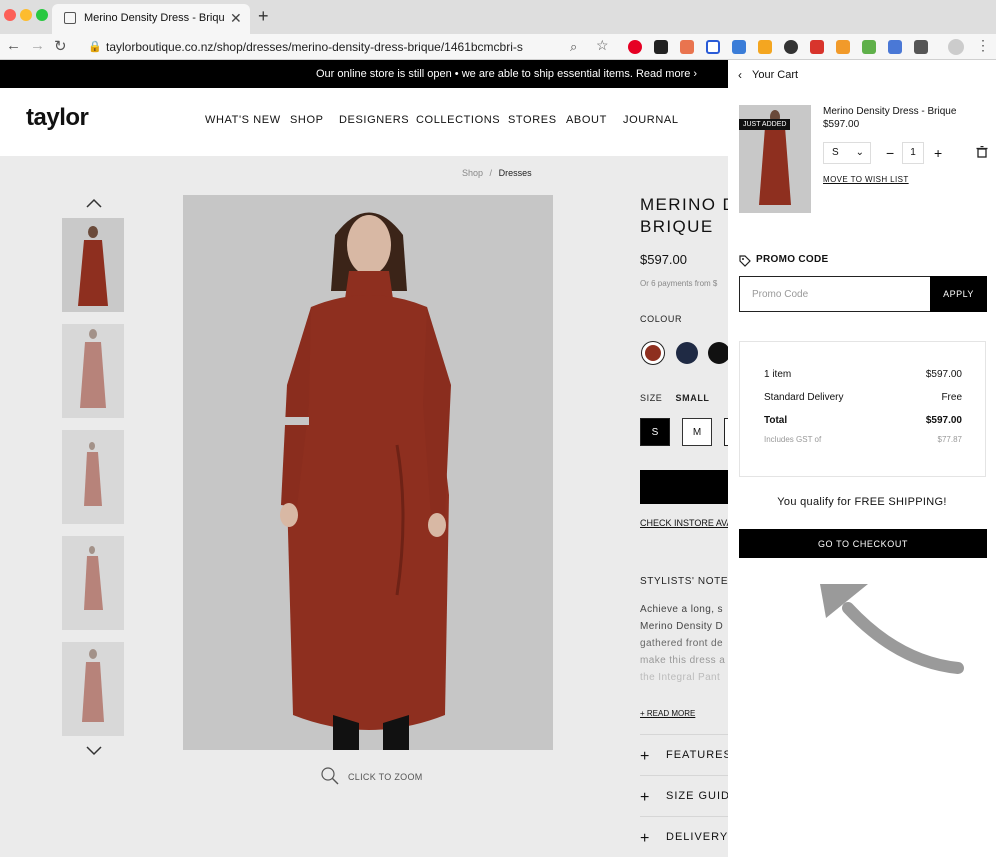  What do you see at coordinates (843, 47) in the screenshot?
I see `rss-extension-icon` at bounding box center [843, 47].